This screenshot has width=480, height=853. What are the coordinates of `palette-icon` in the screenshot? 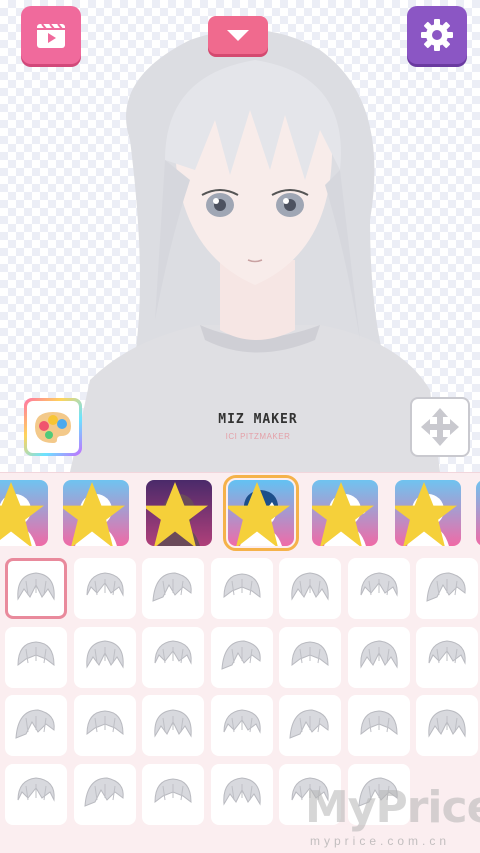 It's located at (53, 427).